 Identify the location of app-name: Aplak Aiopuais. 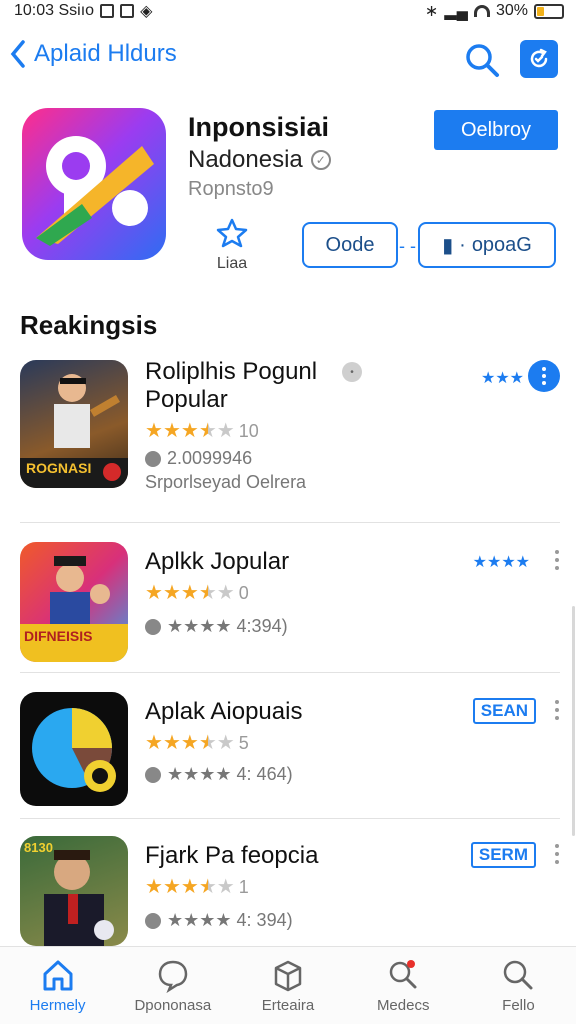
(224, 711).